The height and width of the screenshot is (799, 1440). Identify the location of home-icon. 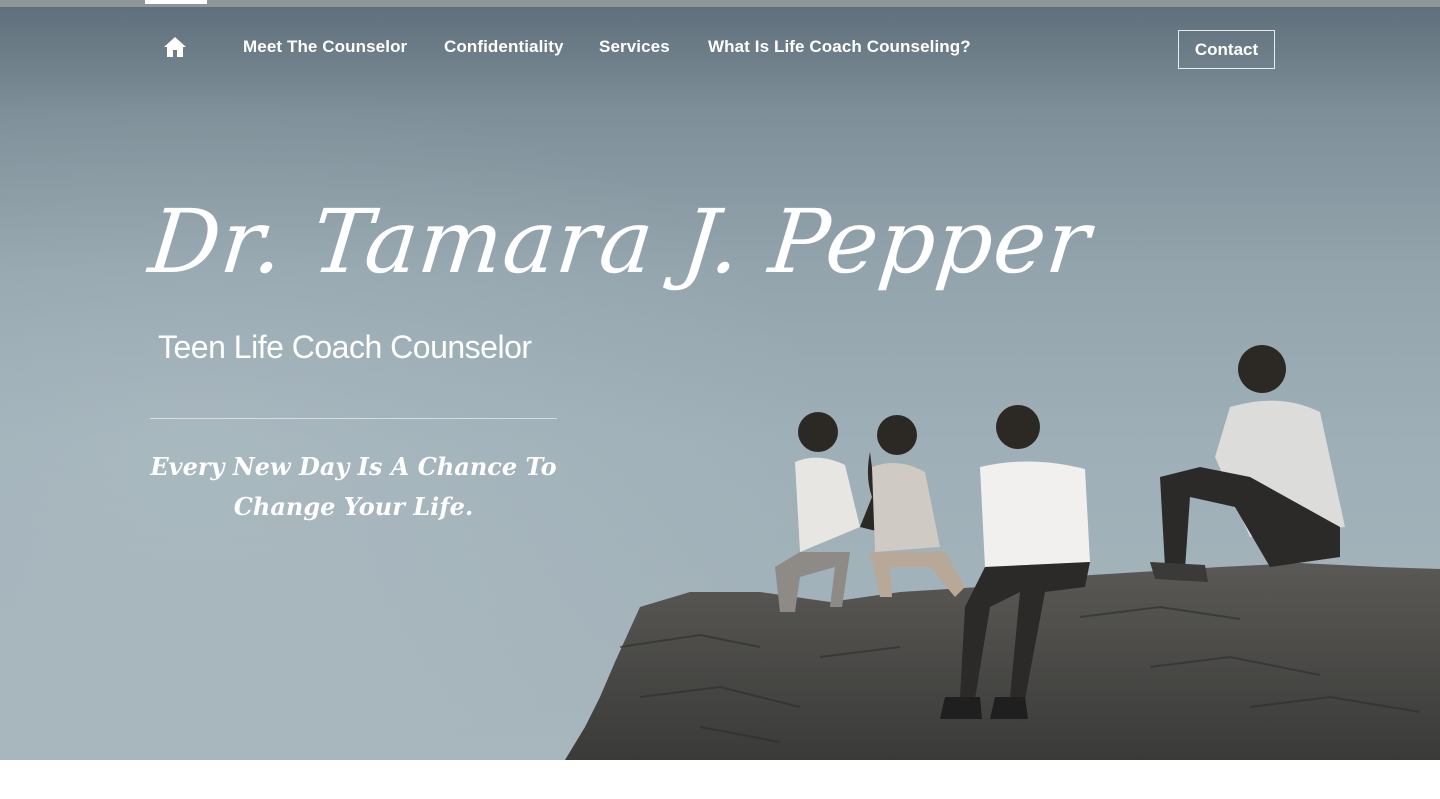
(175, 47).